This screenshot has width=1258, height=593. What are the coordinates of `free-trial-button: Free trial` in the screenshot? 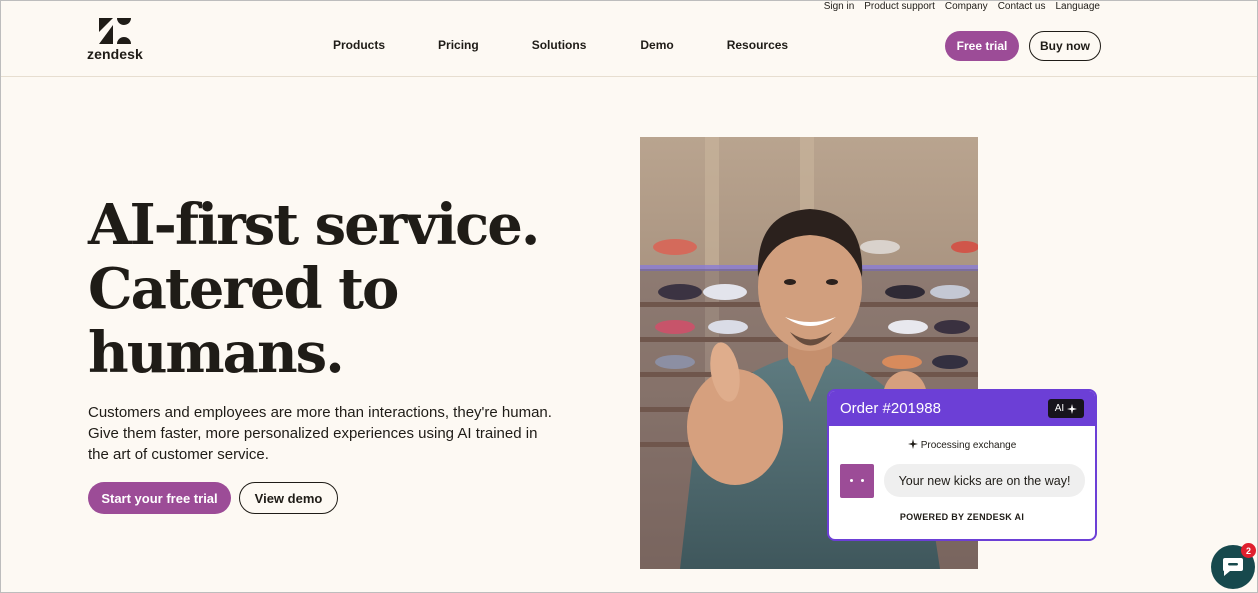 It's located at (982, 46).